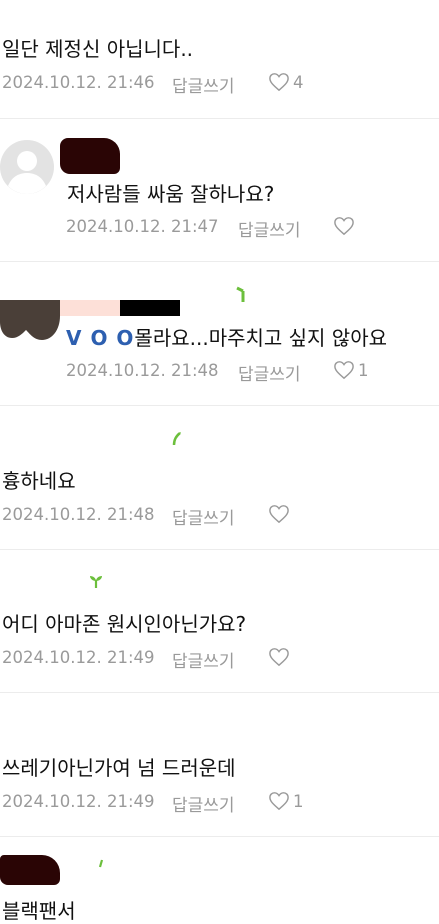 The image size is (439, 924). I want to click on like-button: 4, so click(286, 82).